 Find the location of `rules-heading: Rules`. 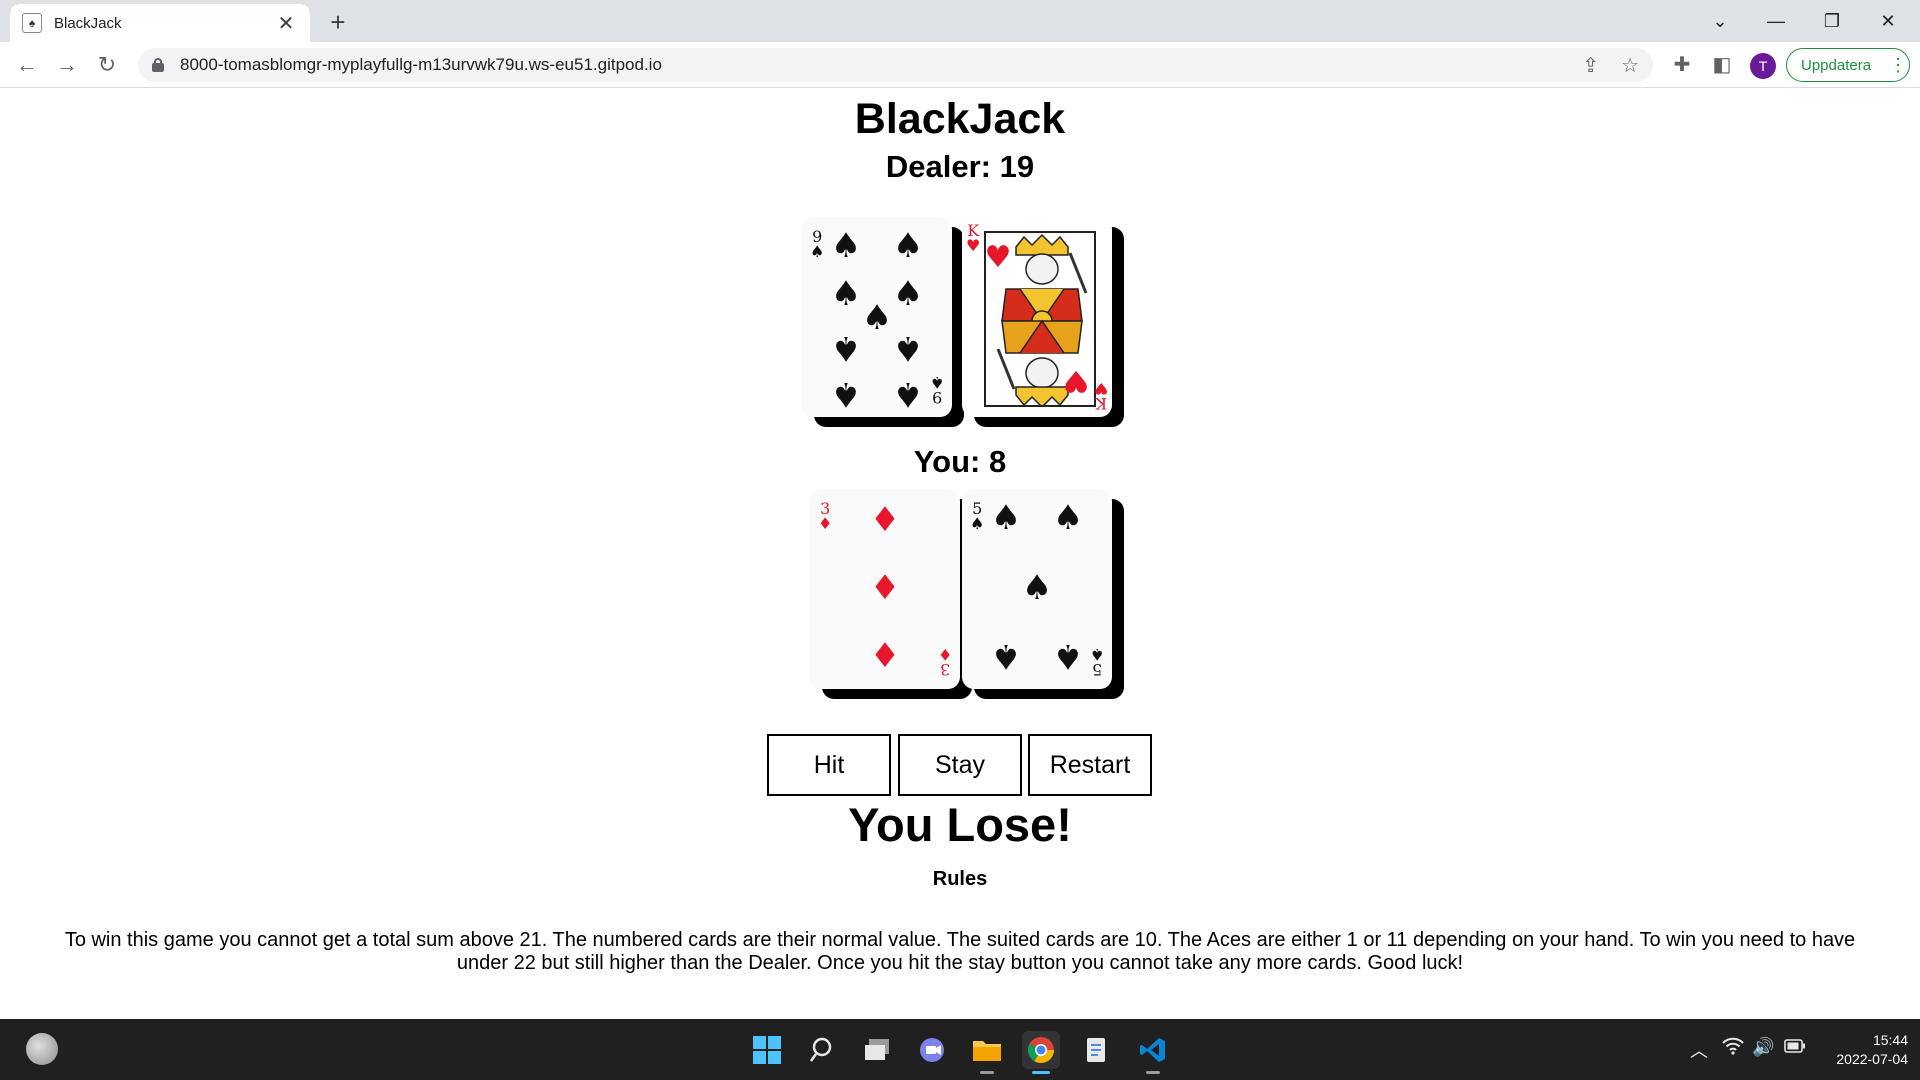

rules-heading: Rules is located at coordinates (960, 879).